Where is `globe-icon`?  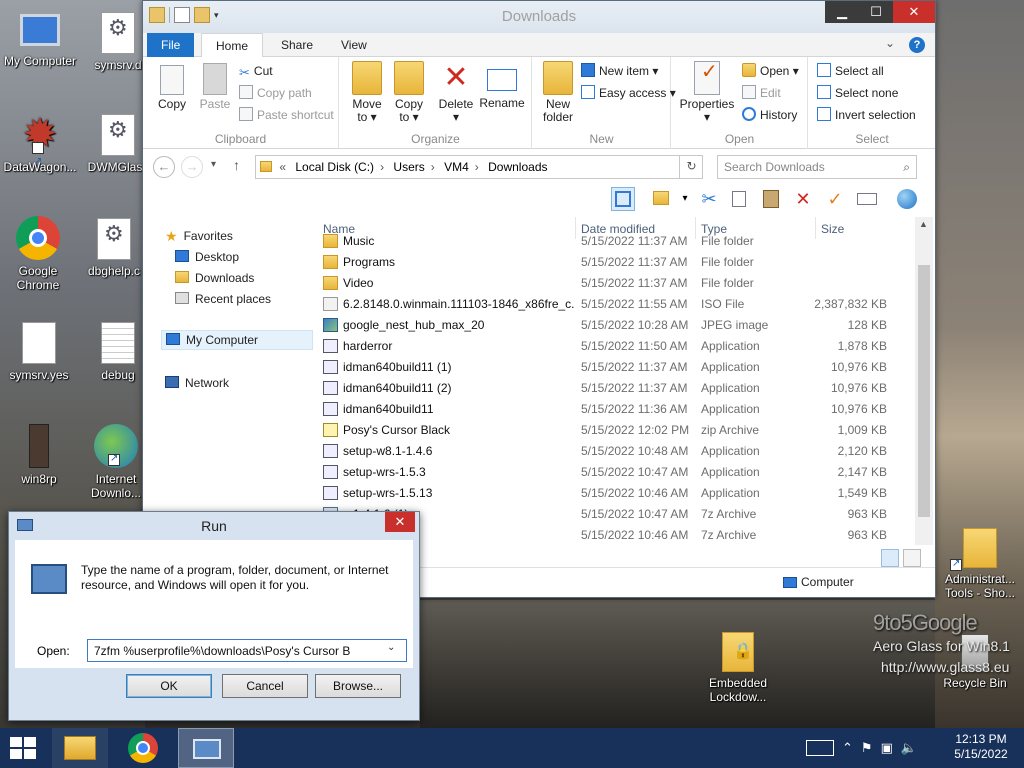
globe-icon is located at coordinates (907, 199).